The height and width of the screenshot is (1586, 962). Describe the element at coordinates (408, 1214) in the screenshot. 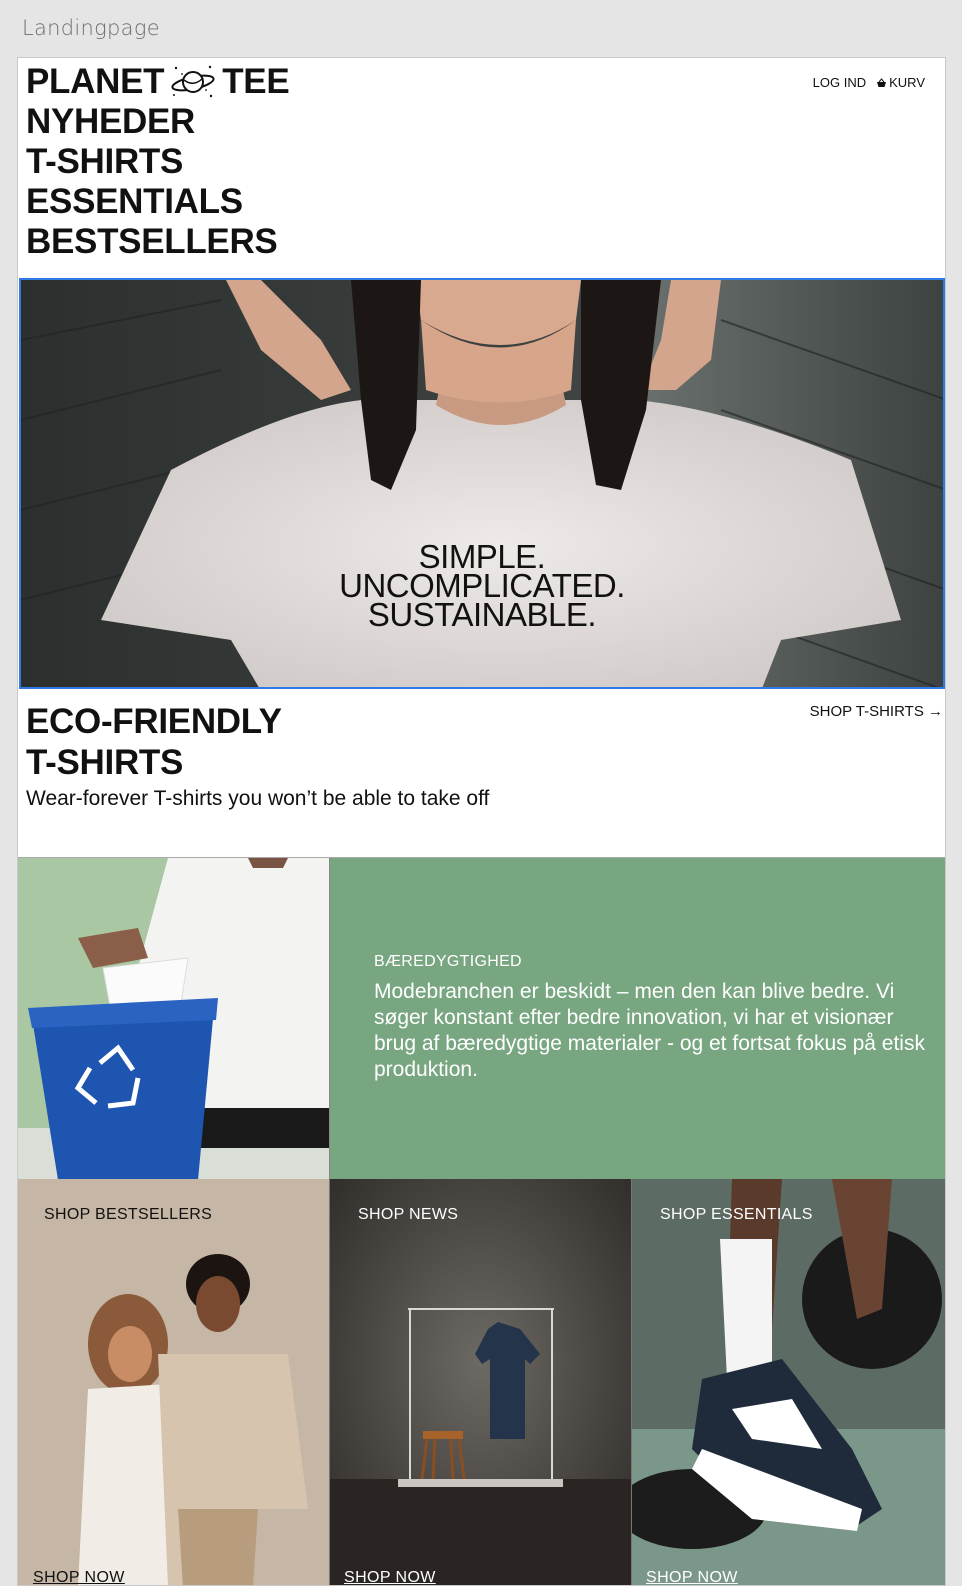

I see `tile-news-title: SHOP NEWS` at that location.